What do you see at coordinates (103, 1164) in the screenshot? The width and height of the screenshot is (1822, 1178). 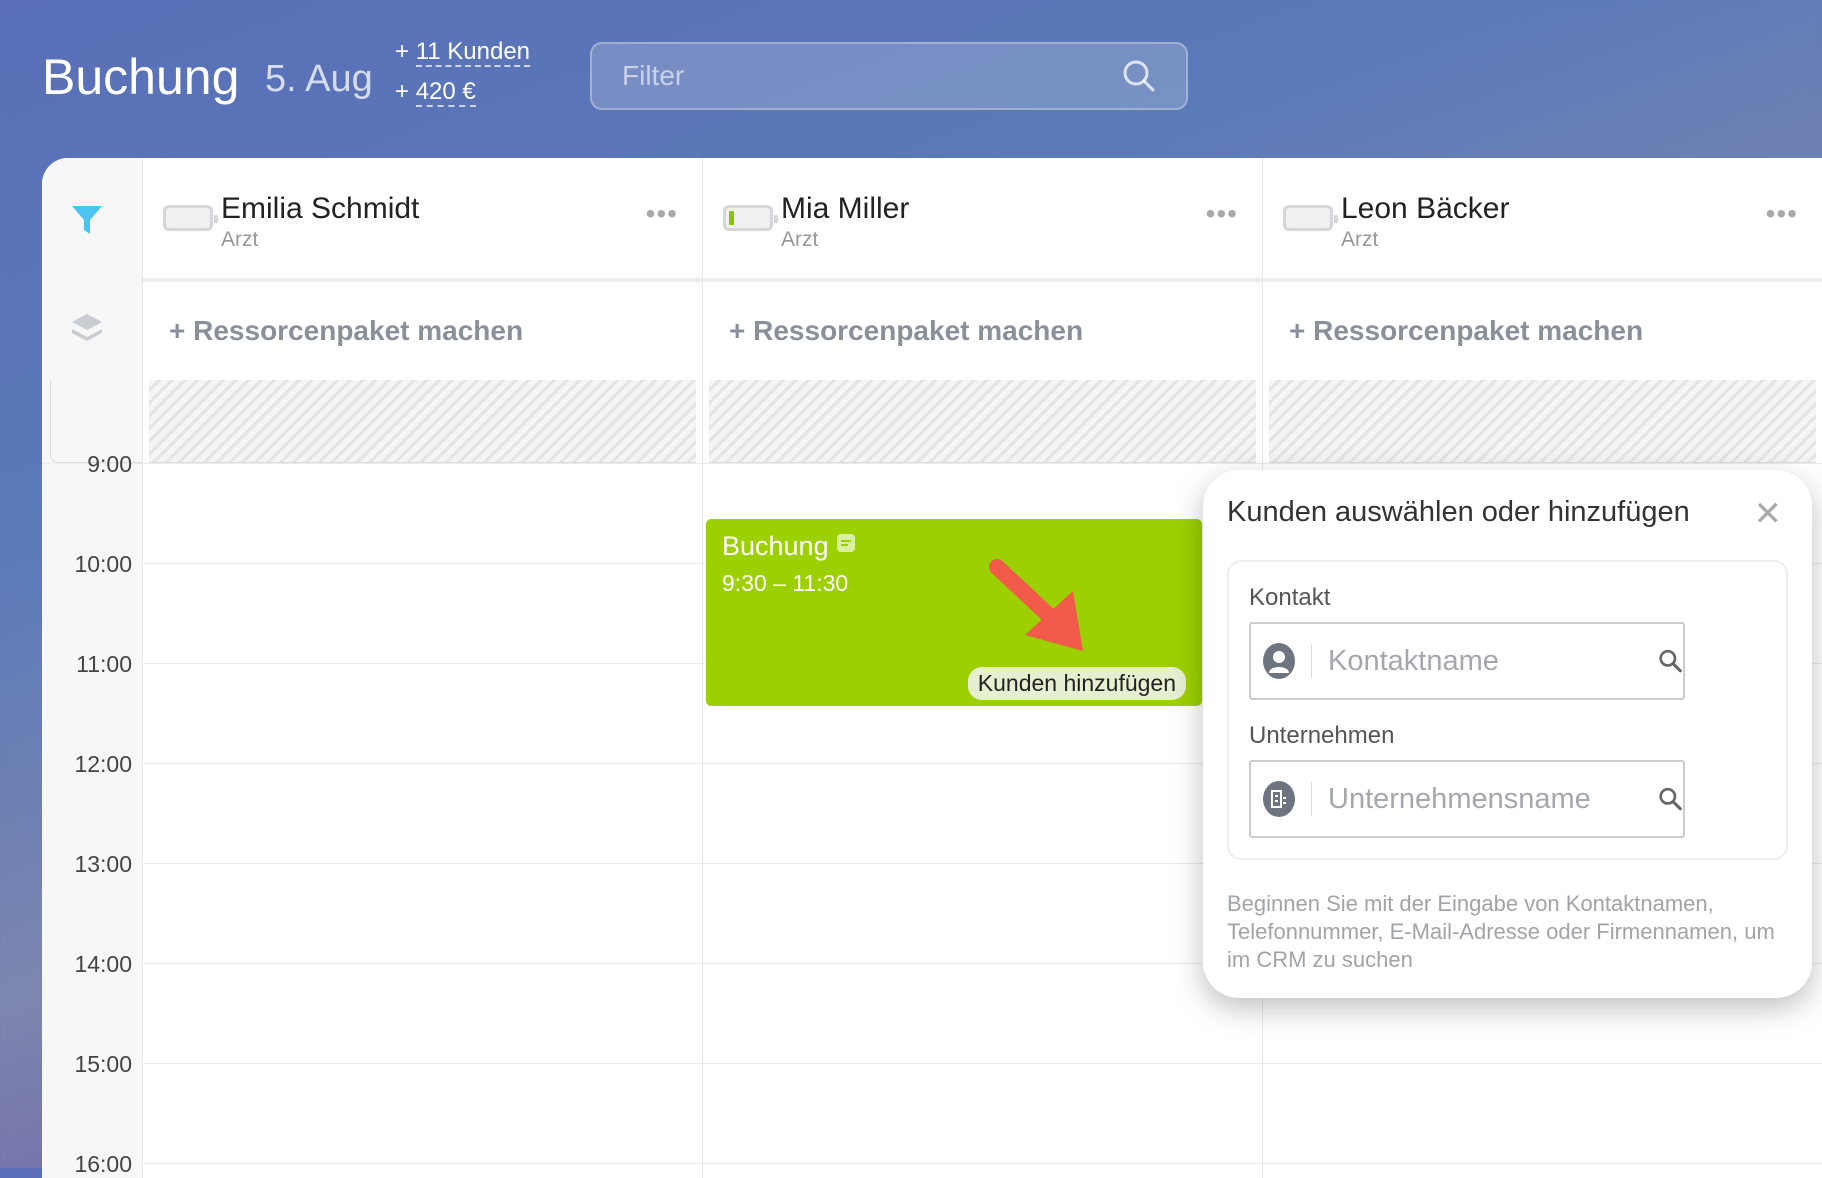 I see `time-label: 16:00` at bounding box center [103, 1164].